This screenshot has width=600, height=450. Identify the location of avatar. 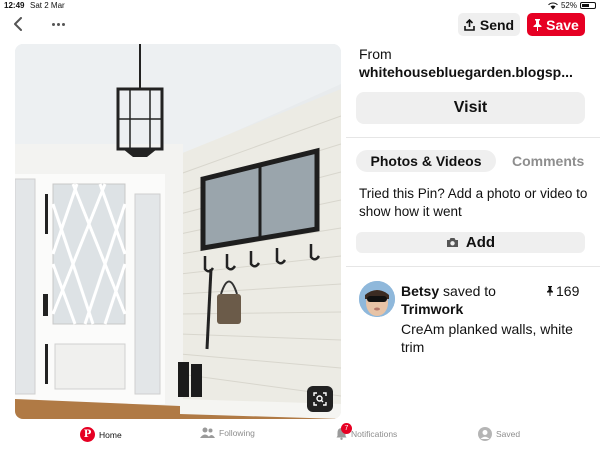
(377, 299).